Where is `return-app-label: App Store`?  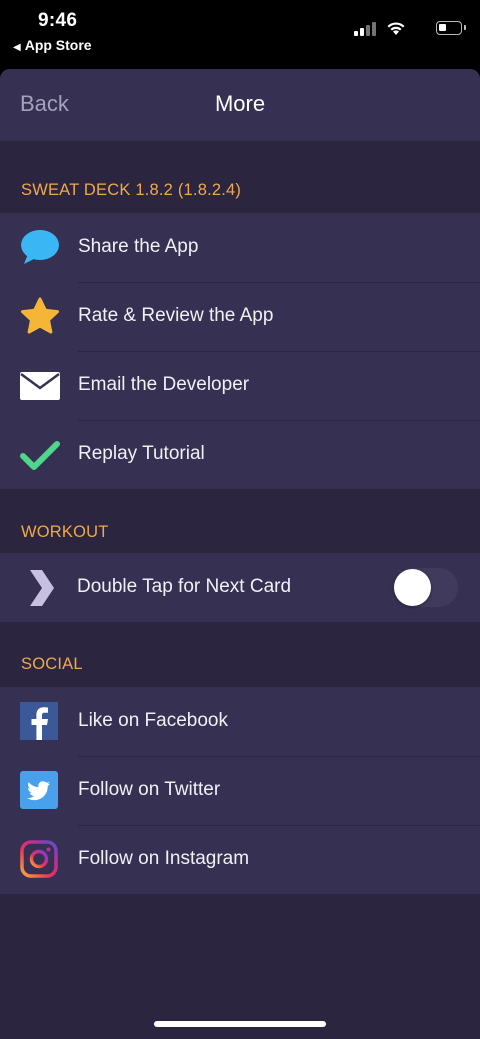
return-app-label: App Store is located at coordinates (58, 45).